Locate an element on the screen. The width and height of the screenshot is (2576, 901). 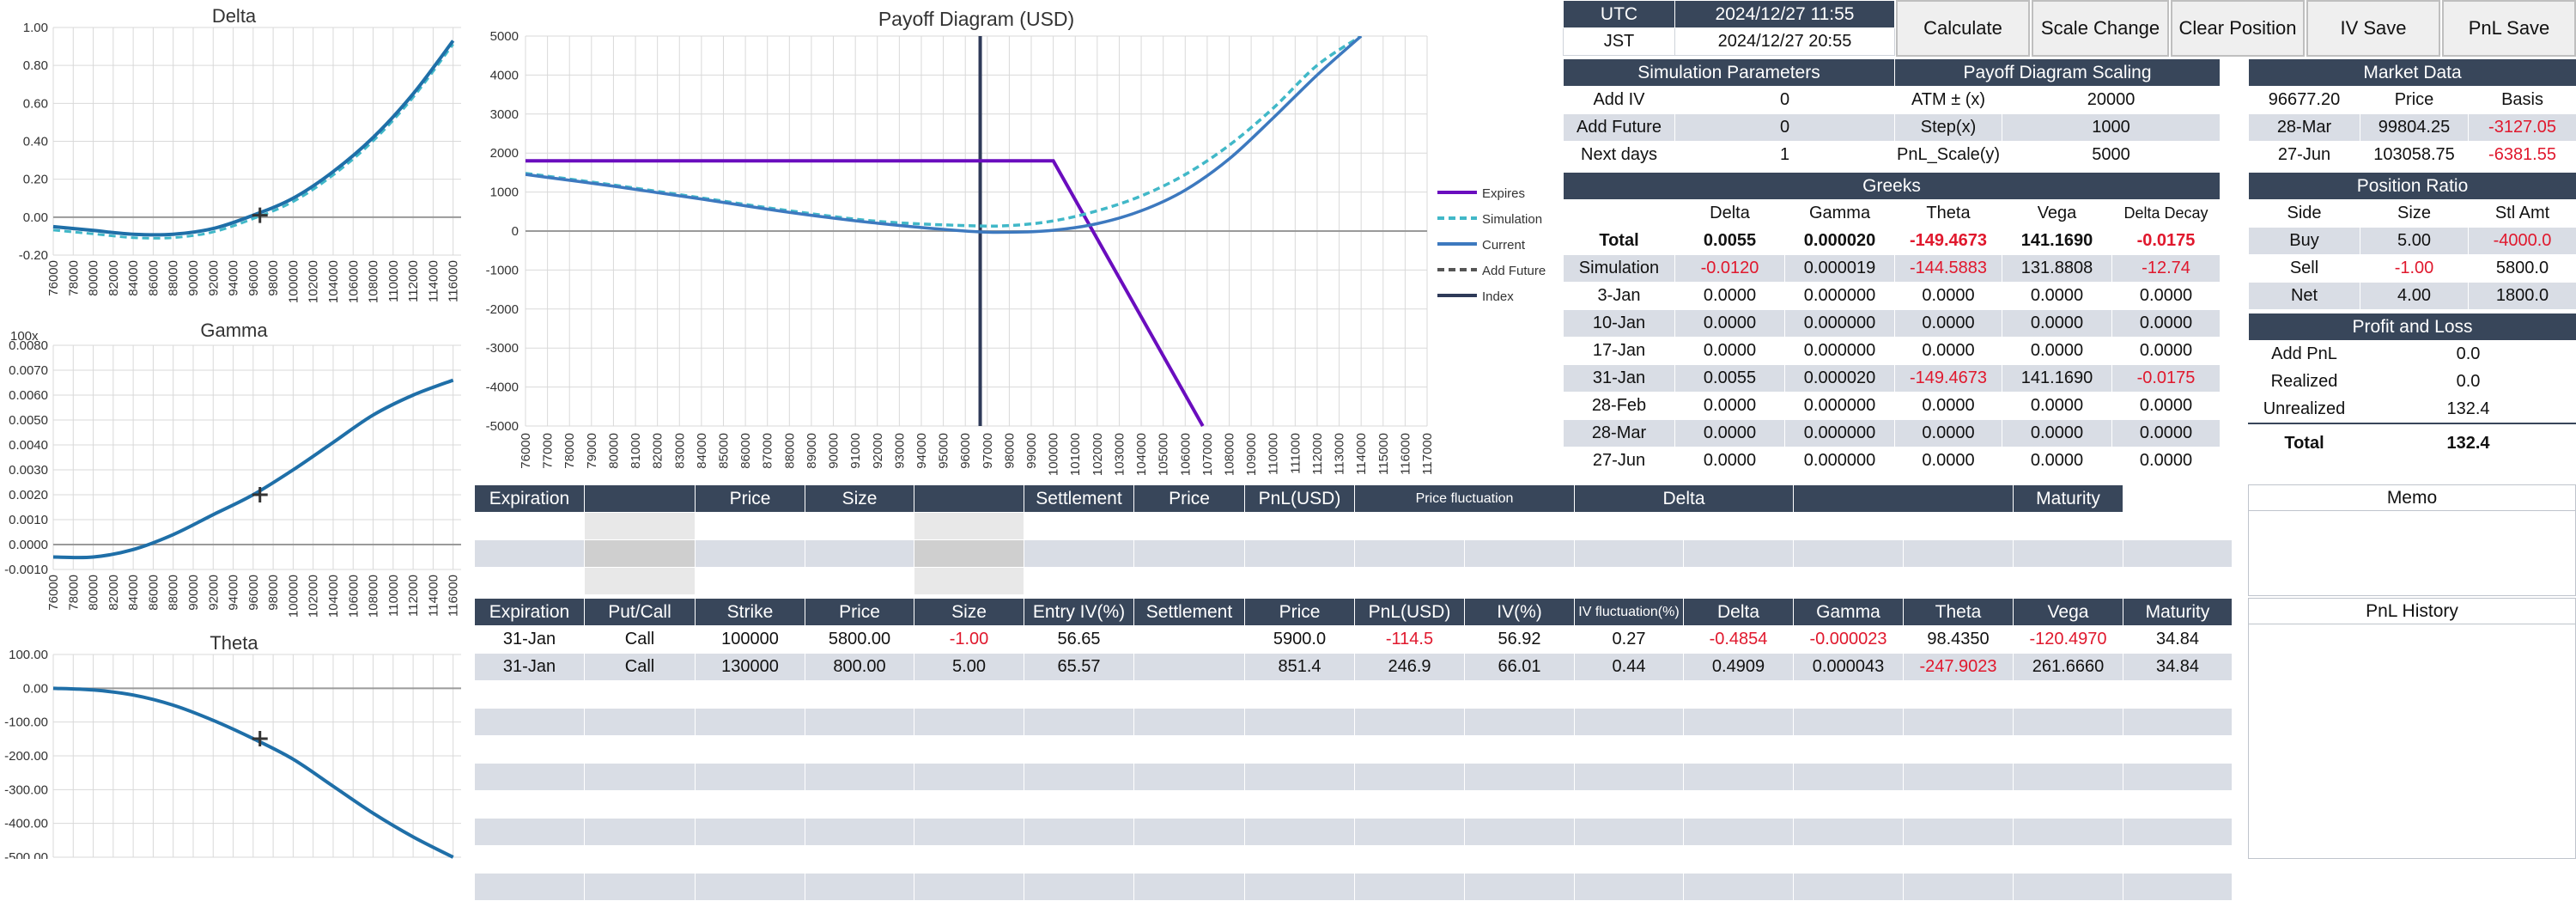
pnl-scale-input: 5000 is located at coordinates (2112, 155).